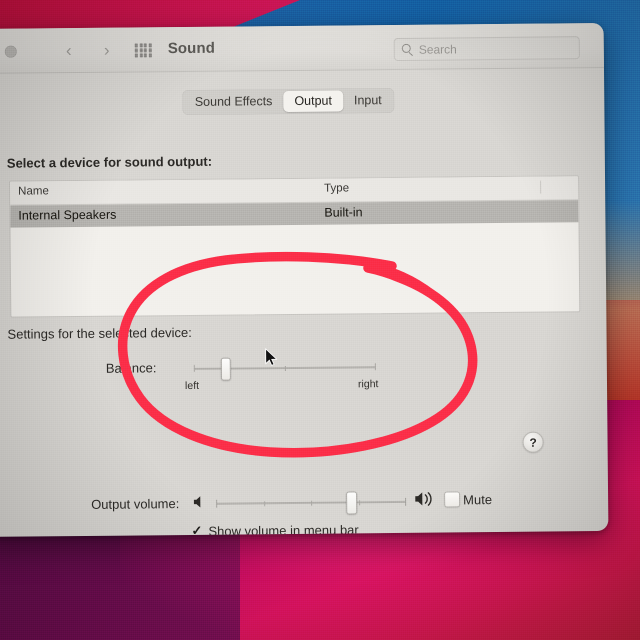  I want to click on tab-input: Input, so click(368, 100).